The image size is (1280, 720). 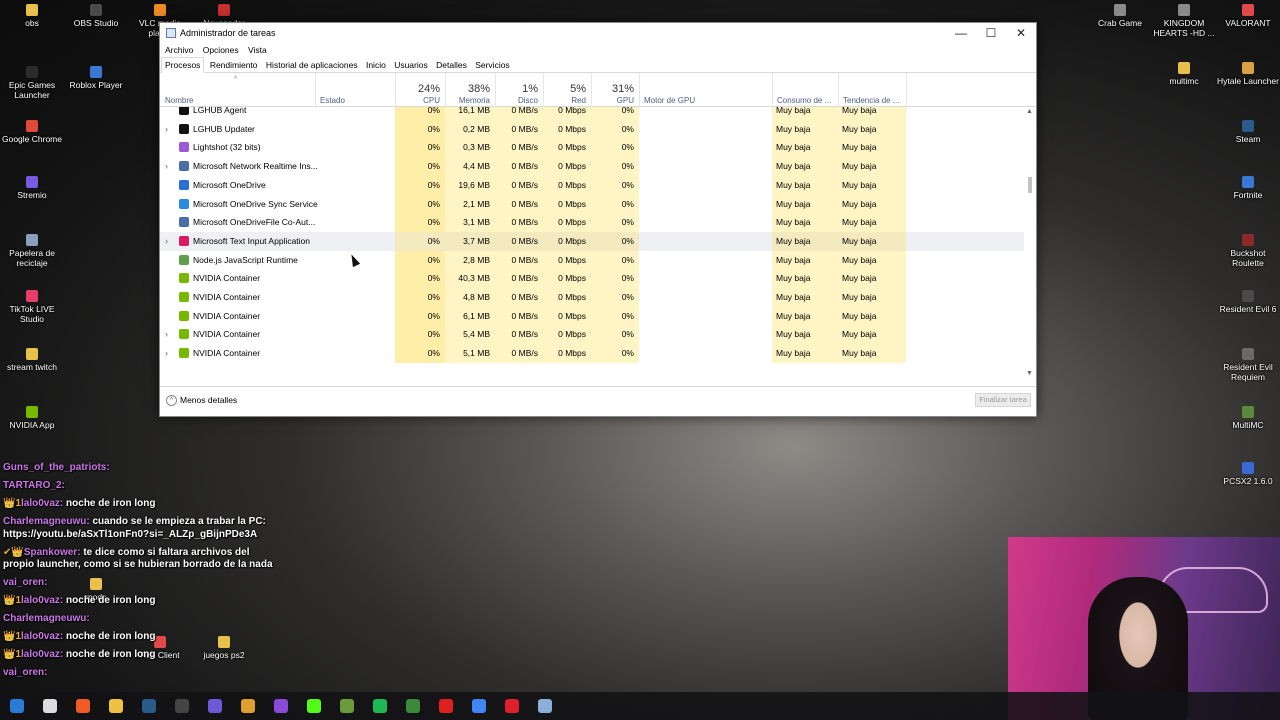 I want to click on desktop-icon: MultiMC, so click(x=1248, y=418).